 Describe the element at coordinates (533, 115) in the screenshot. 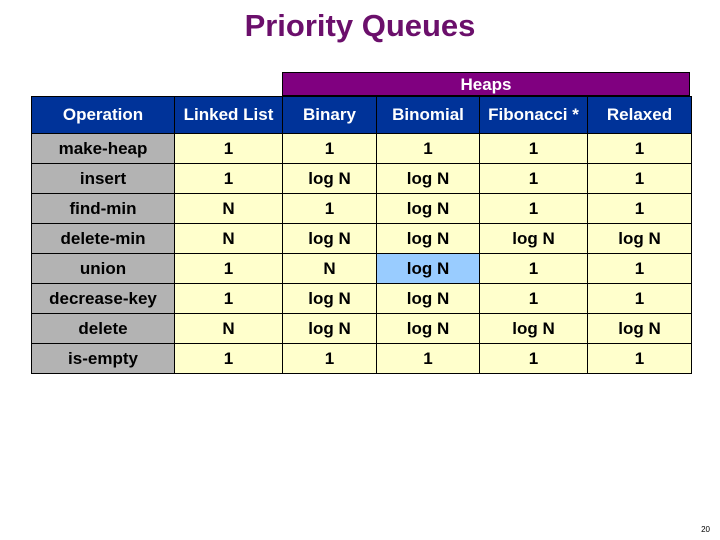

I see `column-header-fibonacci: Fibonacci *` at that location.